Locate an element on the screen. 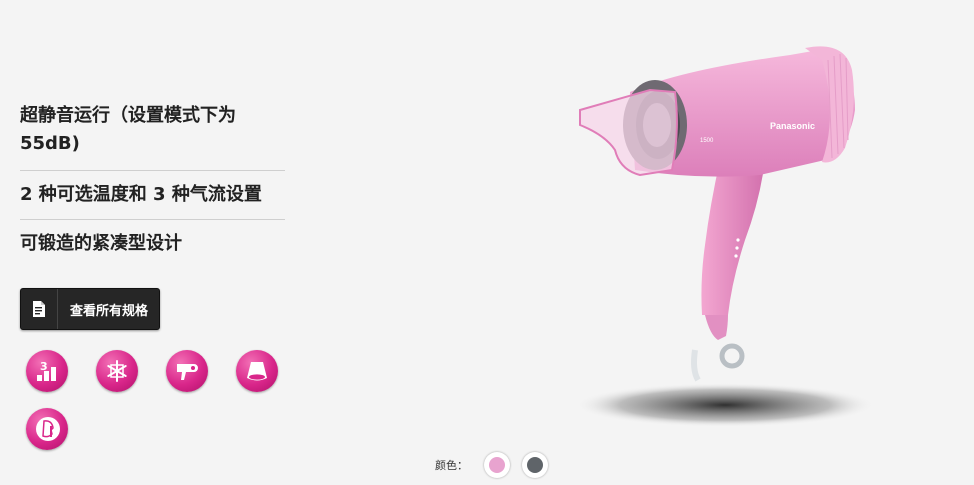  document-icon is located at coordinates (39, 309).